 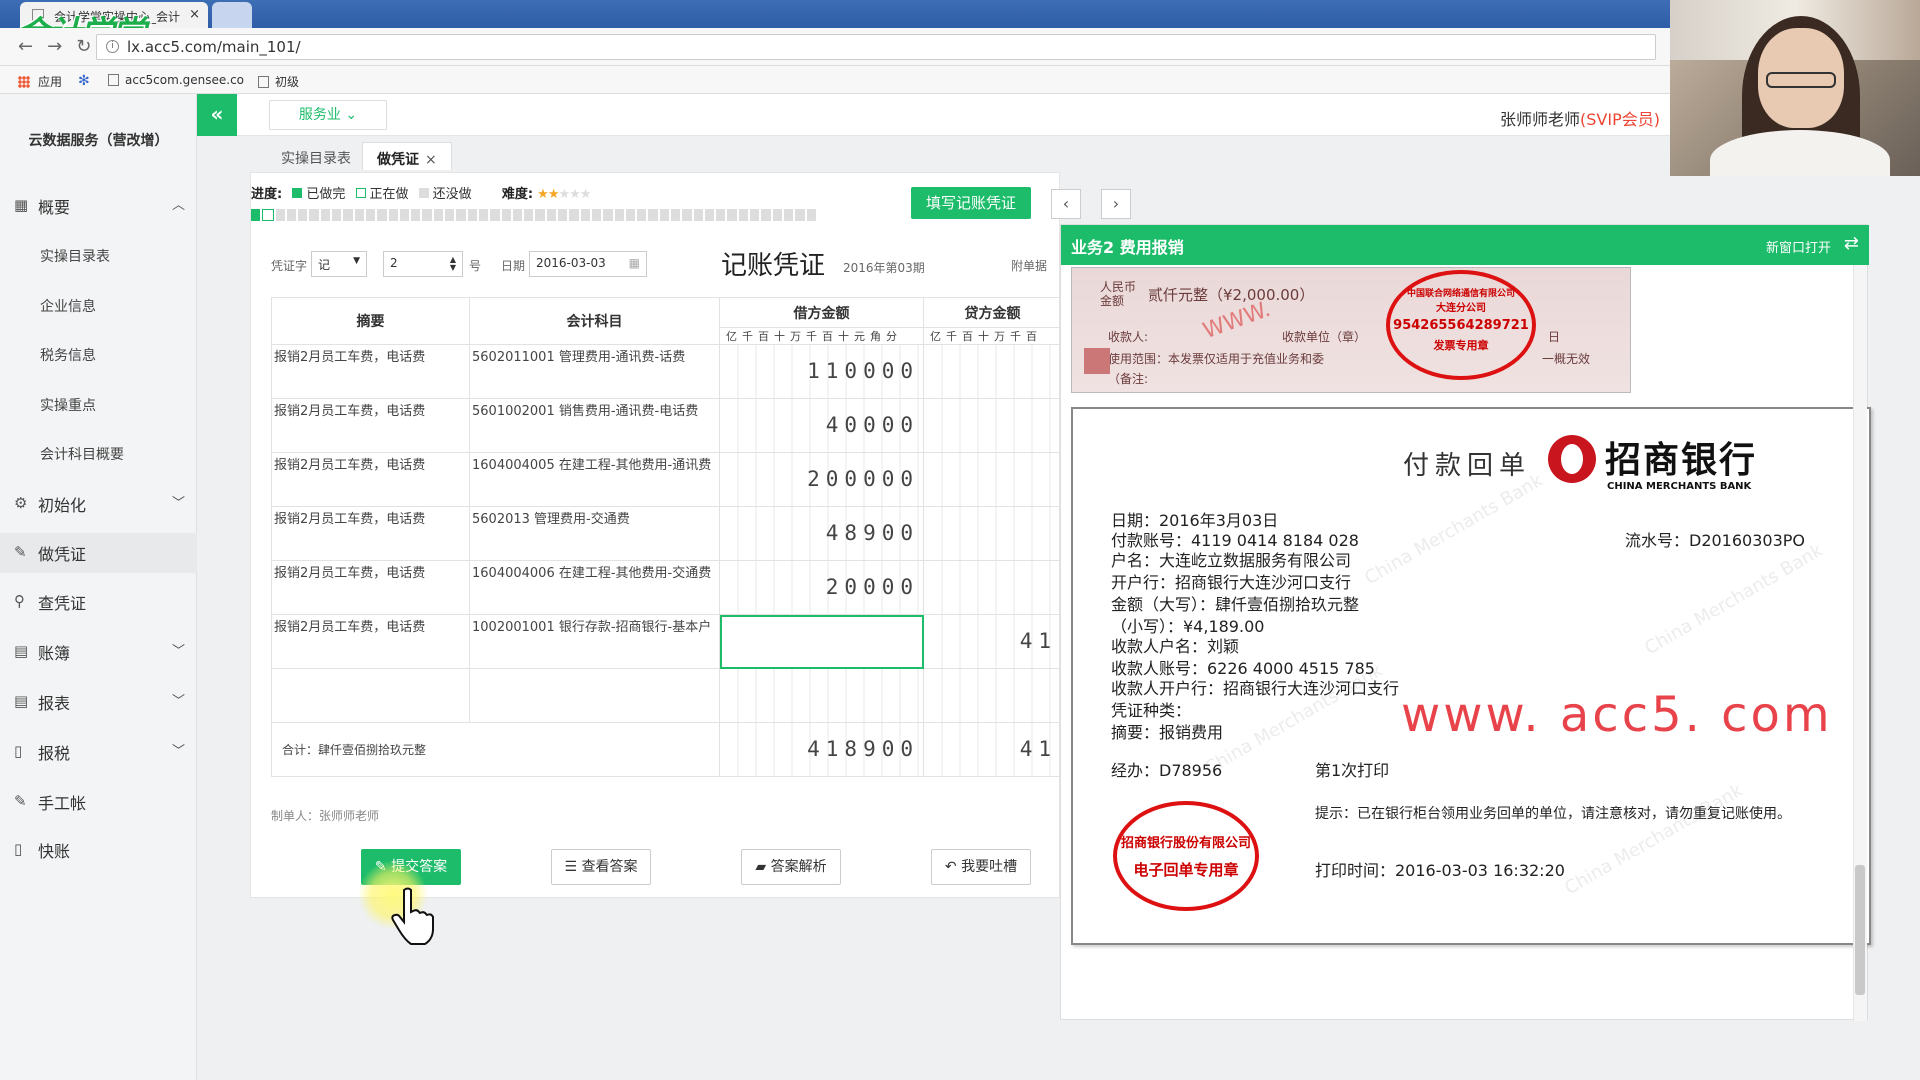 I want to click on view-answer-button: ☰ 查看答案, so click(x=601, y=867).